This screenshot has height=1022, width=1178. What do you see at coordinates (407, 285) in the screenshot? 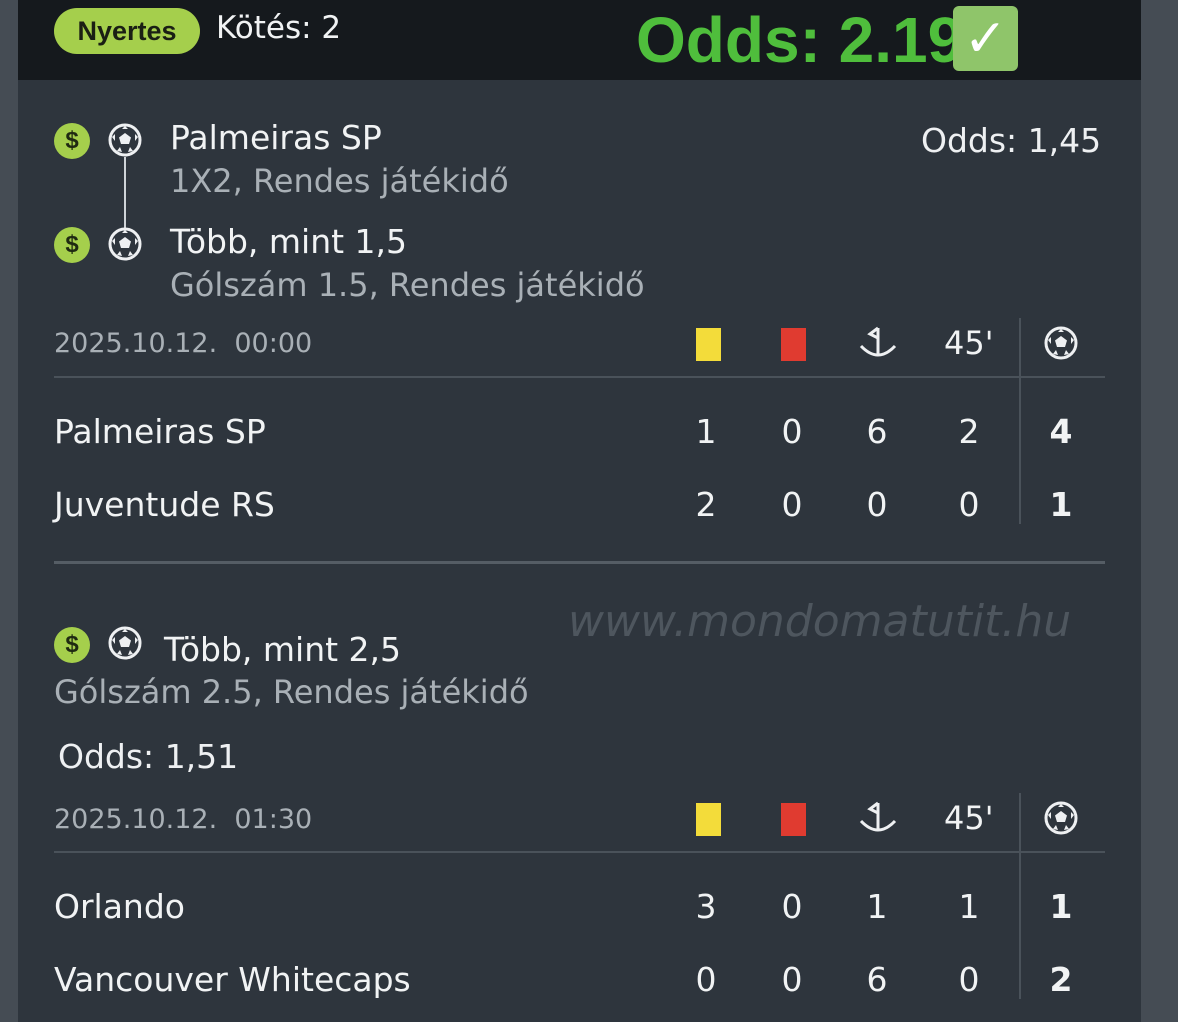
I see `selection-subtitle: Gólszám 1.5, Rendes játékidő` at bounding box center [407, 285].